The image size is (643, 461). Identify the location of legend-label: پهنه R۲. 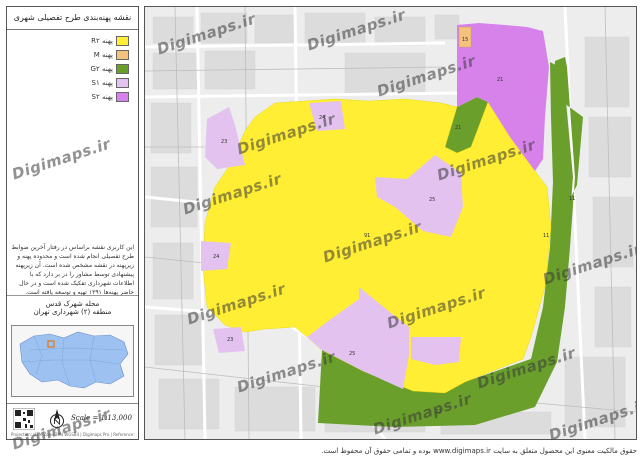
(102, 41).